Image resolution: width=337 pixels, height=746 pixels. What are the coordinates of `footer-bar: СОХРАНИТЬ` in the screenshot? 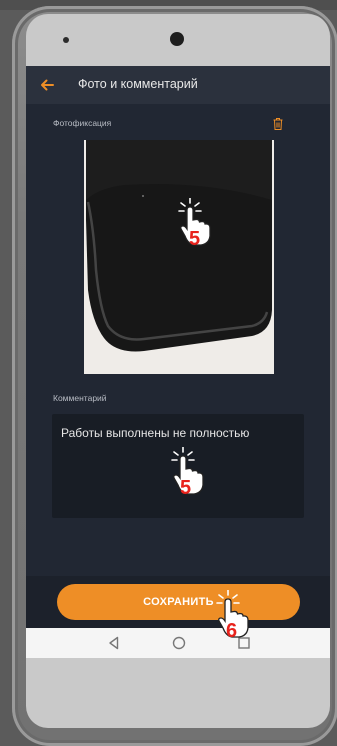 It's located at (178, 602).